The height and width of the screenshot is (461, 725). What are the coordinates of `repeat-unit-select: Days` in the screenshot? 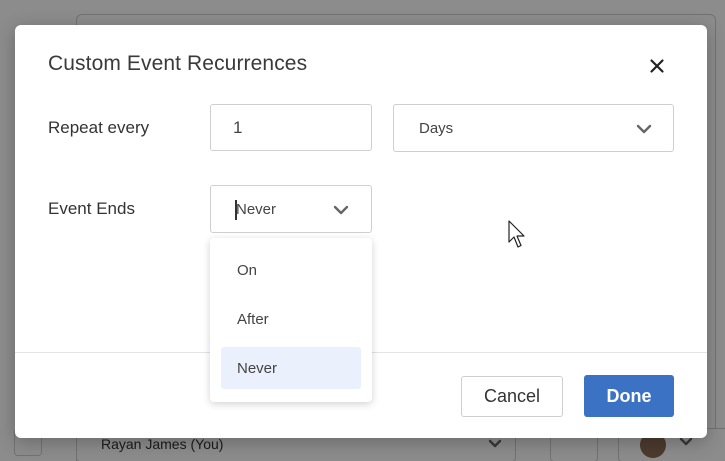 It's located at (533, 128).